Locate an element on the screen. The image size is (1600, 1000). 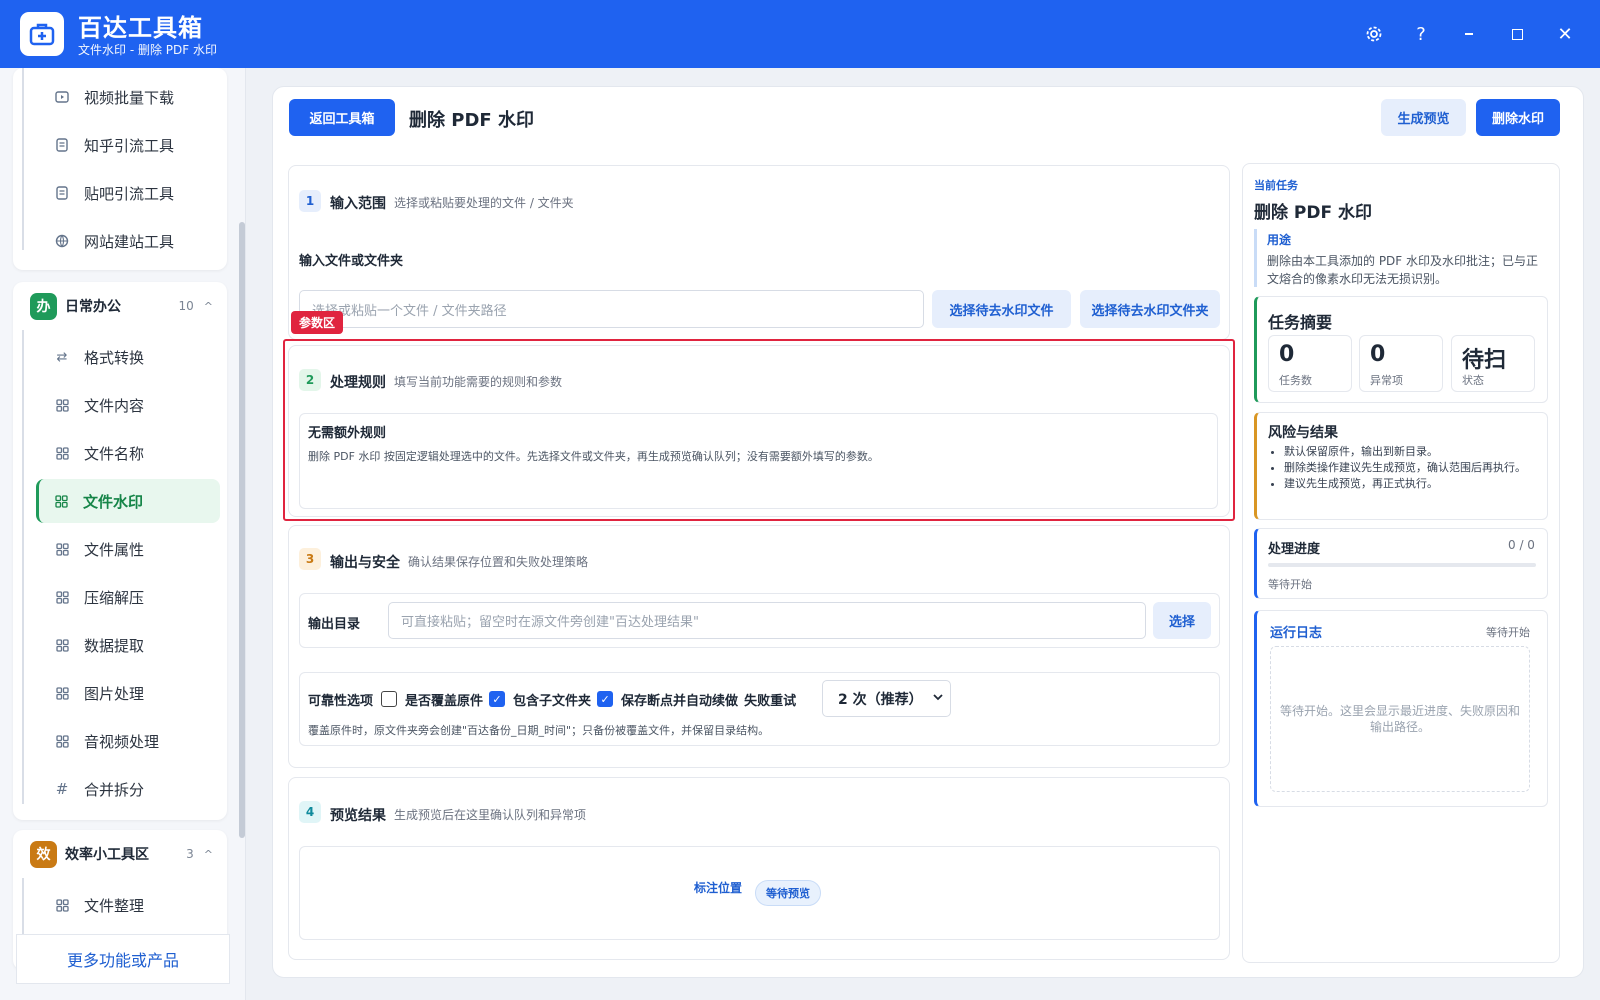
risk-item: 删除类操作建议先生成预览，确认范围后再执行。 is located at coordinates (1409, 468).